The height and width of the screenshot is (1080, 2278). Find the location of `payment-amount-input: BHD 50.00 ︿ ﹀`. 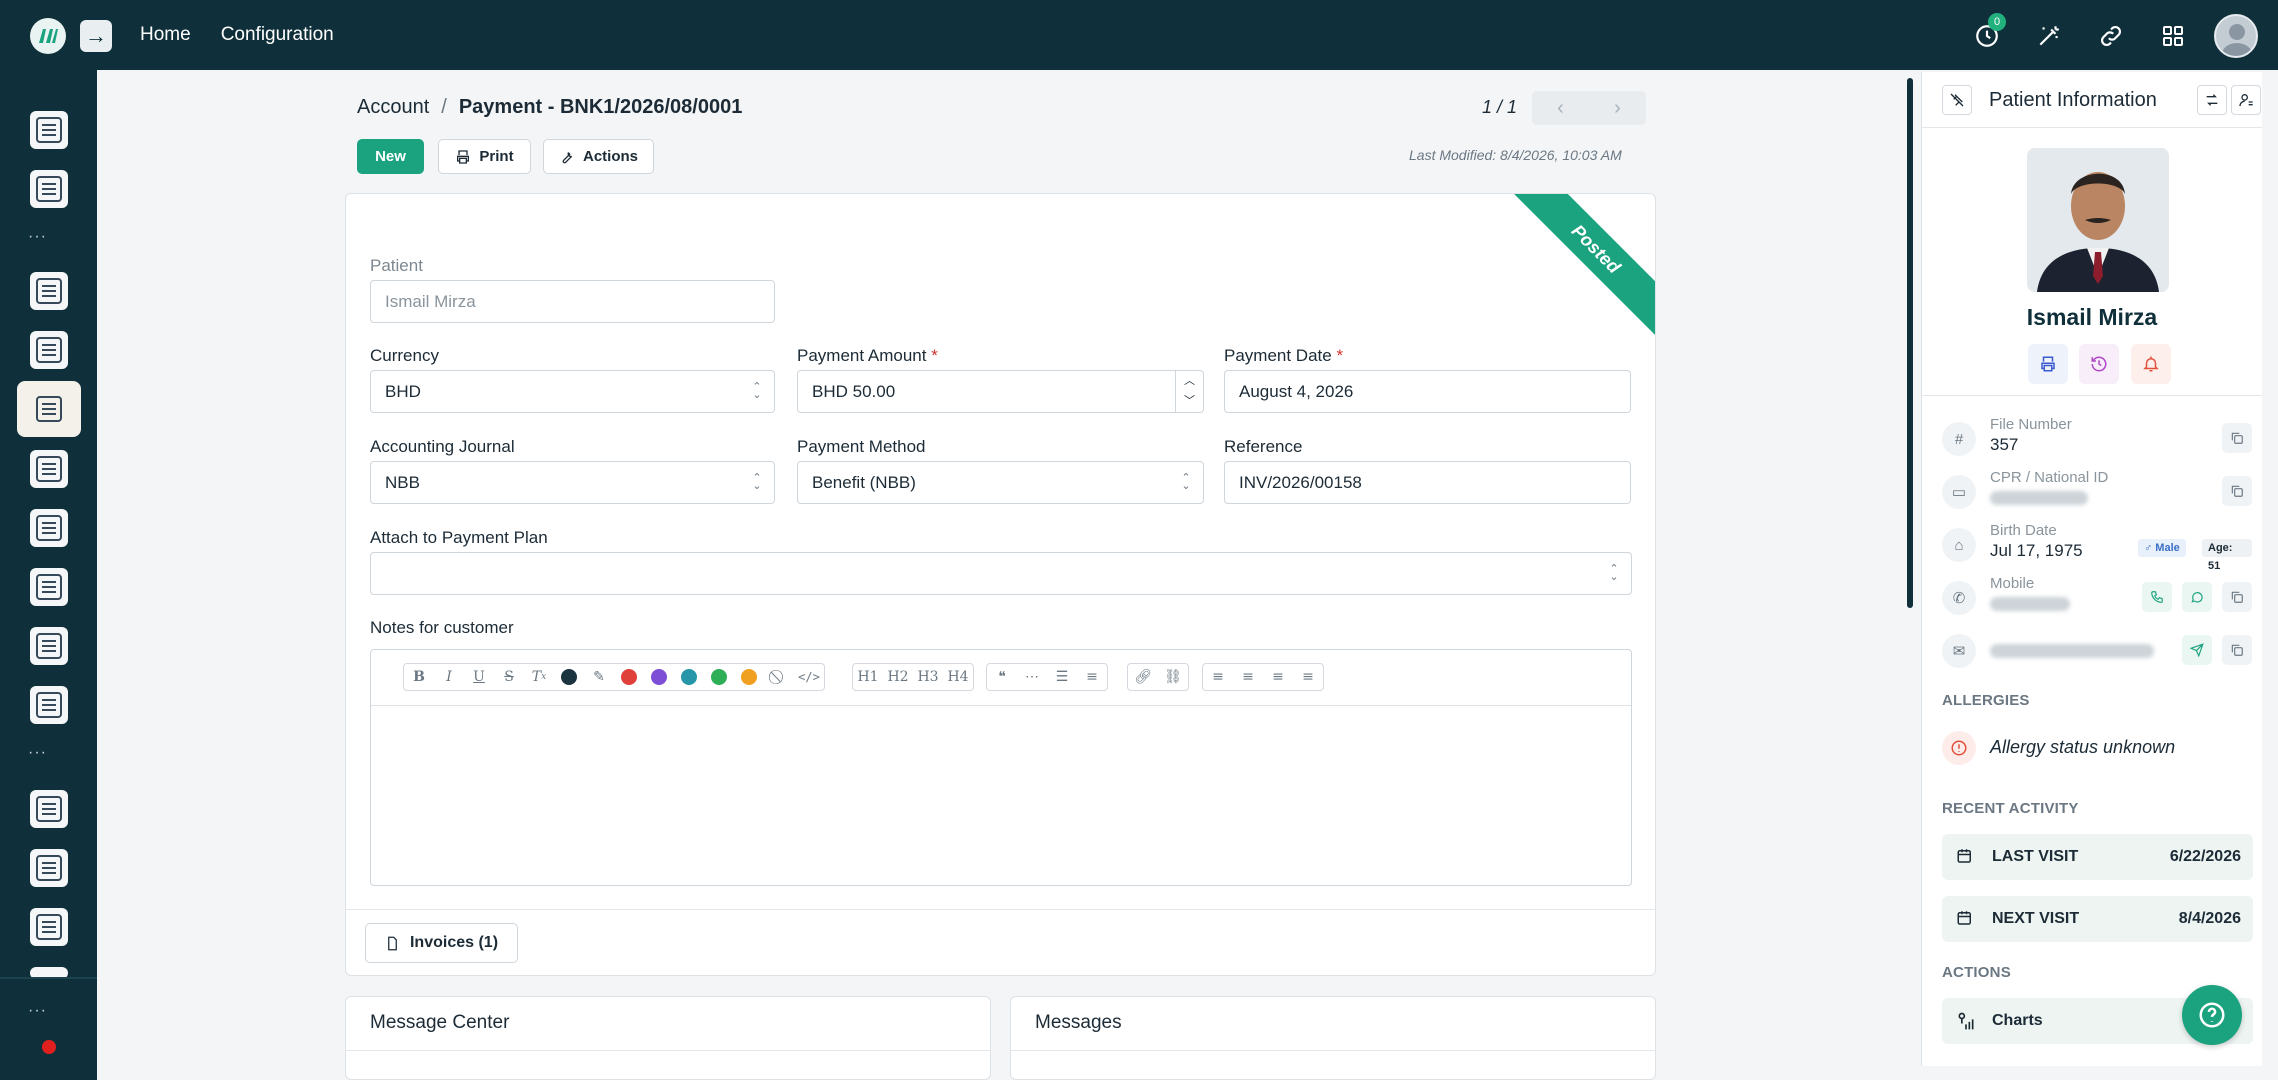

payment-amount-input: BHD 50.00 ︿ ﹀ is located at coordinates (1000, 391).